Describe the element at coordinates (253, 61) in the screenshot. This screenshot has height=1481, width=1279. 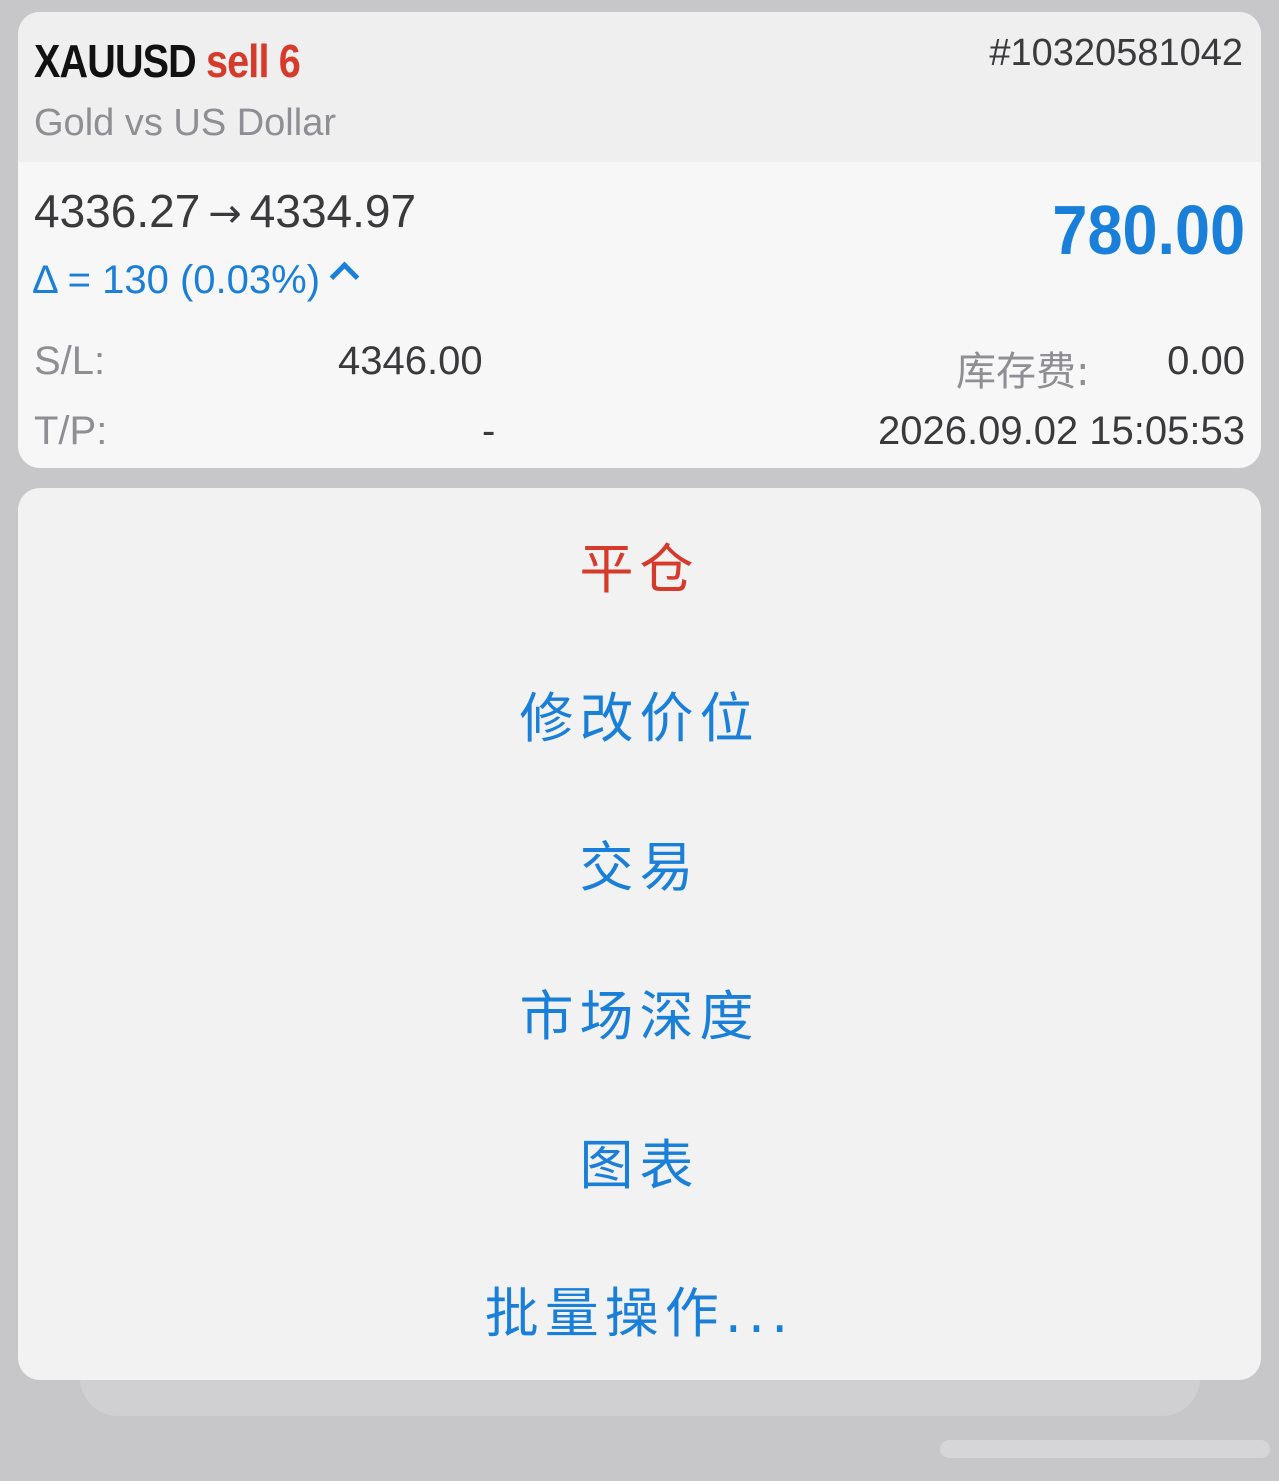
I see `side-volume: sell 6` at that location.